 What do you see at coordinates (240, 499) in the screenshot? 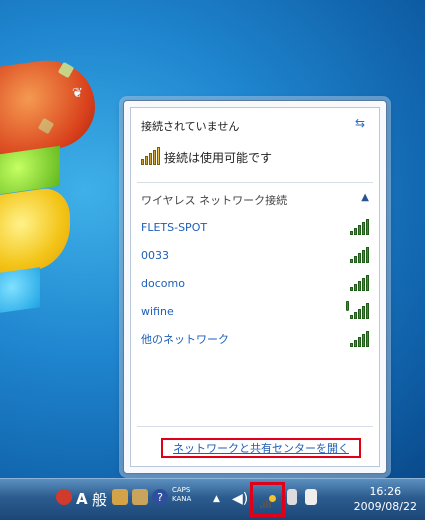
I see `volume-icon: ◀)` at bounding box center [240, 499].